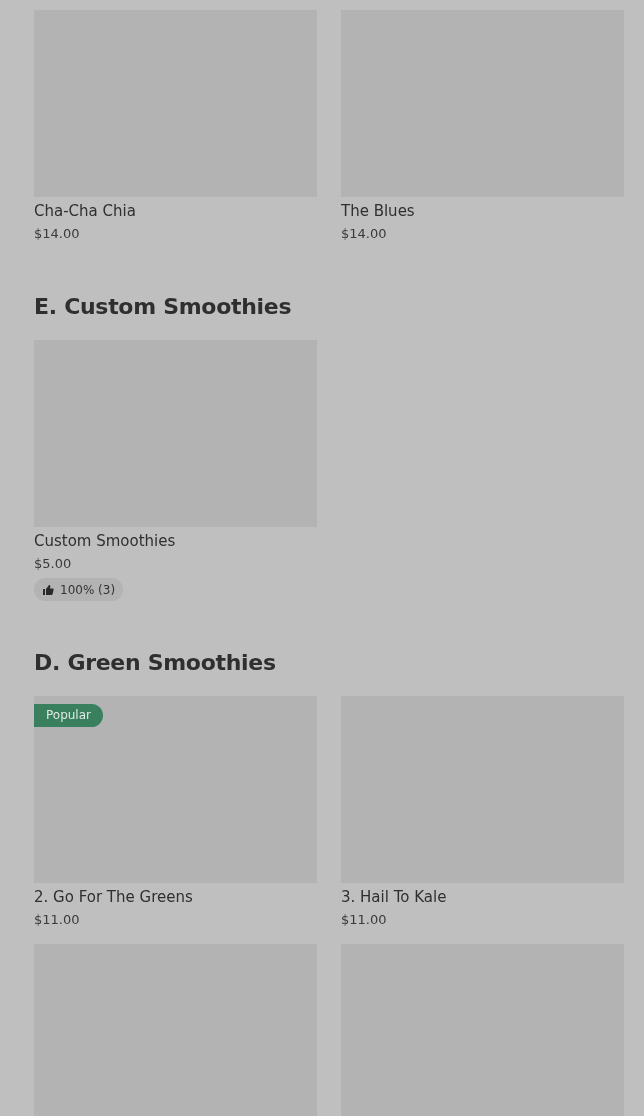  What do you see at coordinates (394, 897) in the screenshot?
I see `item-name: 3. Hail To Kale` at bounding box center [394, 897].